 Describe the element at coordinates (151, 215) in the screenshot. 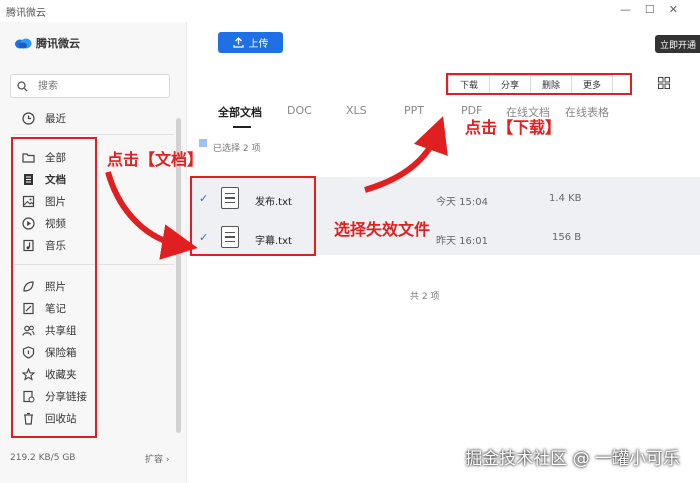

I see `arrow-to-files` at that location.